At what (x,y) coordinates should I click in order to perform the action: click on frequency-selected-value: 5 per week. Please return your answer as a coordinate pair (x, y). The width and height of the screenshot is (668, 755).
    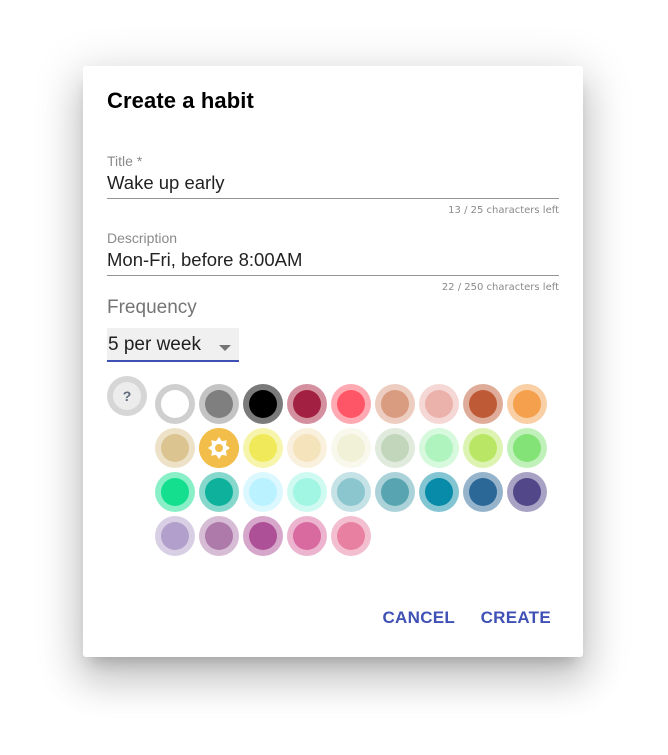
    Looking at the image, I should click on (154, 344).